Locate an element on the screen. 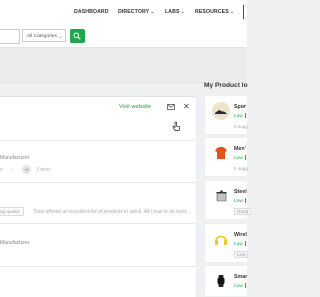 This screenshot has width=320, height=297. product-tag: Low is located at coordinates (241, 254).